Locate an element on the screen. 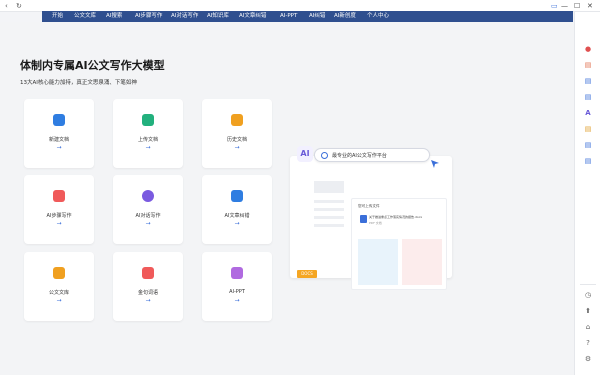  history-document-icon is located at coordinates (237, 120).